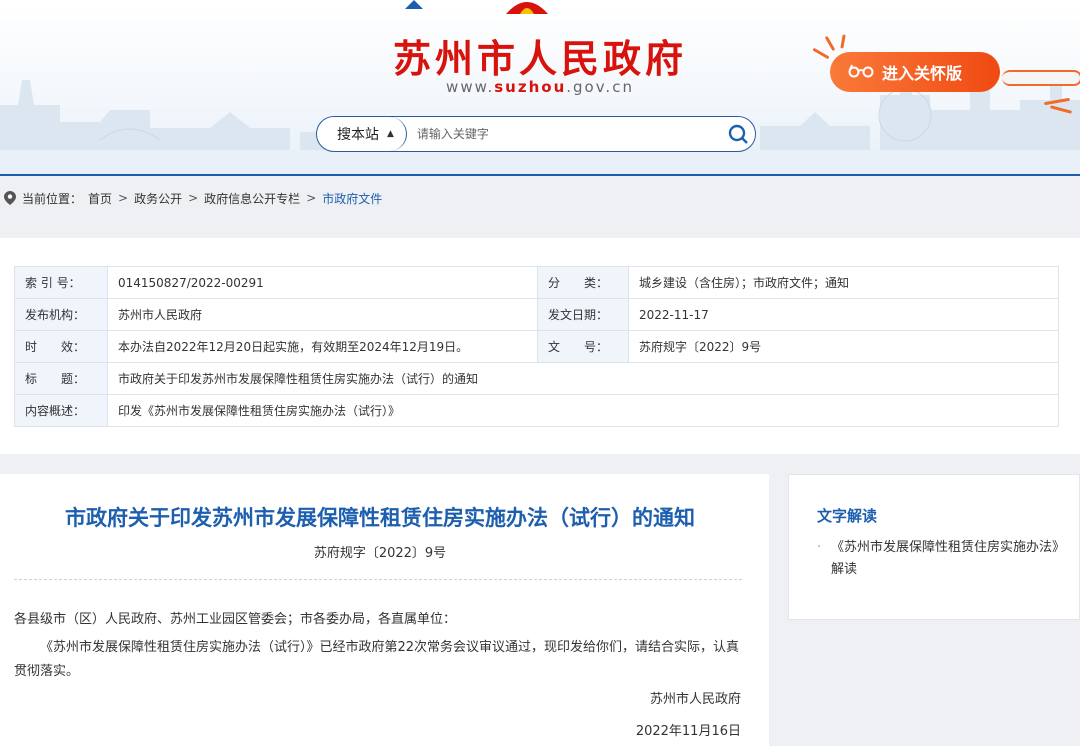 The height and width of the screenshot is (746, 1080). I want to click on breadcrumb-gov-affairs: 政务公开, so click(158, 198).